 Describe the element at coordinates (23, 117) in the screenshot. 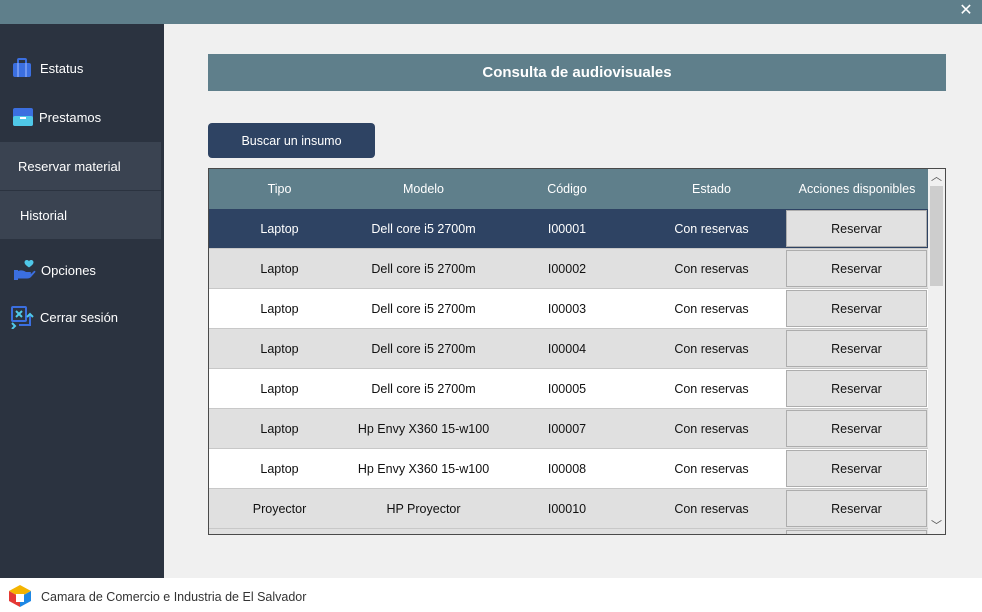

I see `folder-icon` at that location.